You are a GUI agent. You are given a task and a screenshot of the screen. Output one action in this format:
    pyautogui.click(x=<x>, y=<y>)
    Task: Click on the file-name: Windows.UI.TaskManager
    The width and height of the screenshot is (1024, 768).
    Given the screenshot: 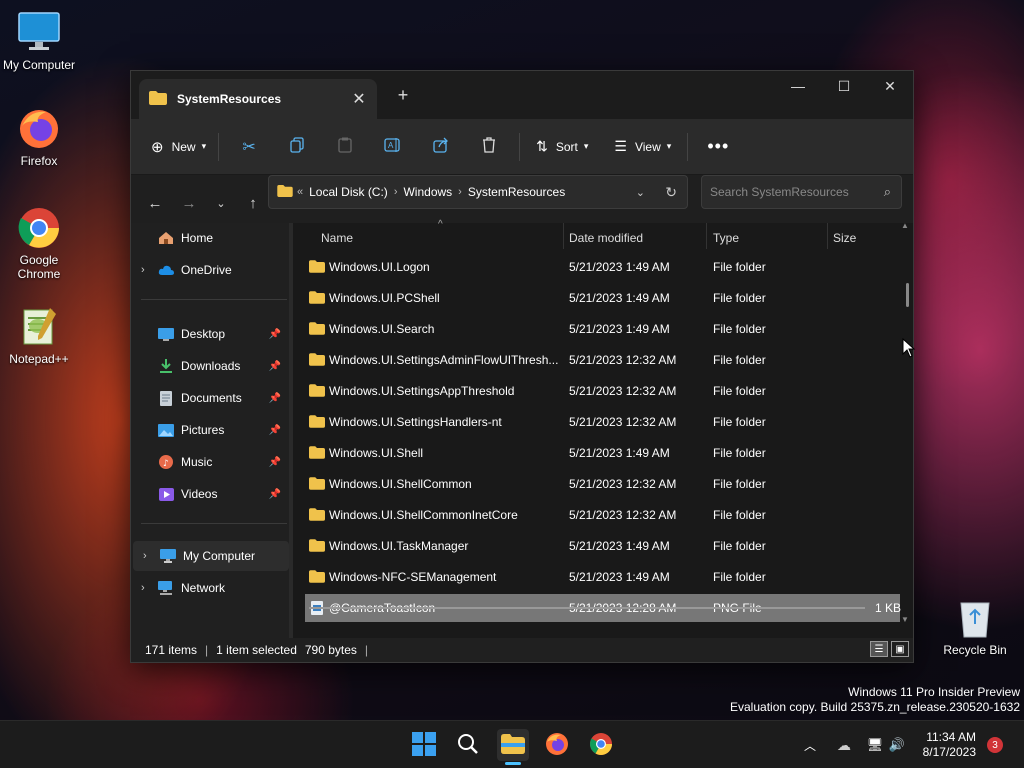 What is the action you would take?
    pyautogui.click(x=399, y=546)
    